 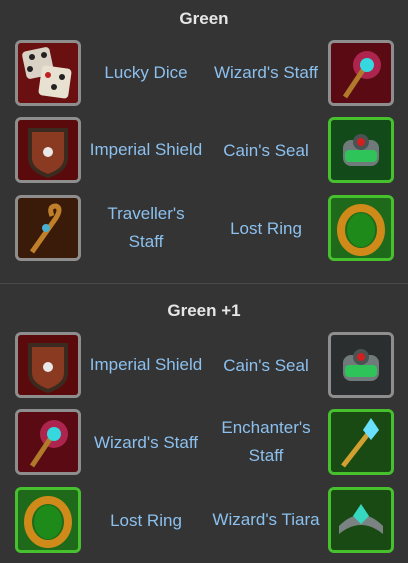 I want to click on item-label: Lucky Dice, so click(x=146, y=72).